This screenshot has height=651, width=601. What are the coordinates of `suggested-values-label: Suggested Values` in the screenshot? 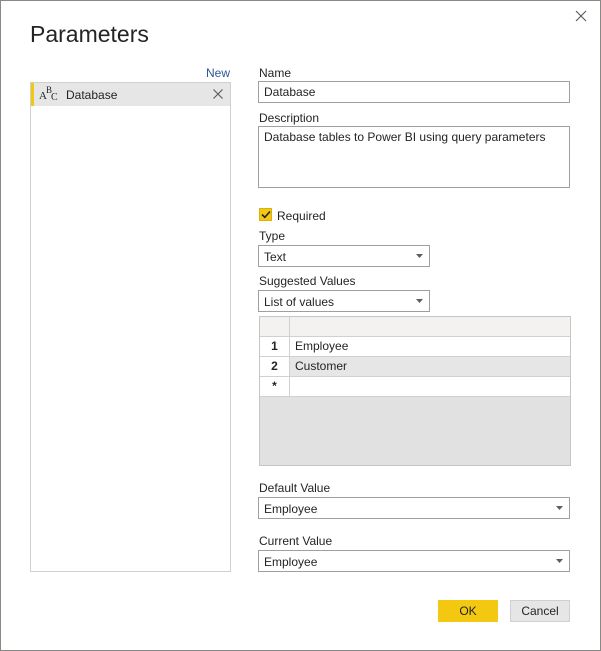 It's located at (307, 281).